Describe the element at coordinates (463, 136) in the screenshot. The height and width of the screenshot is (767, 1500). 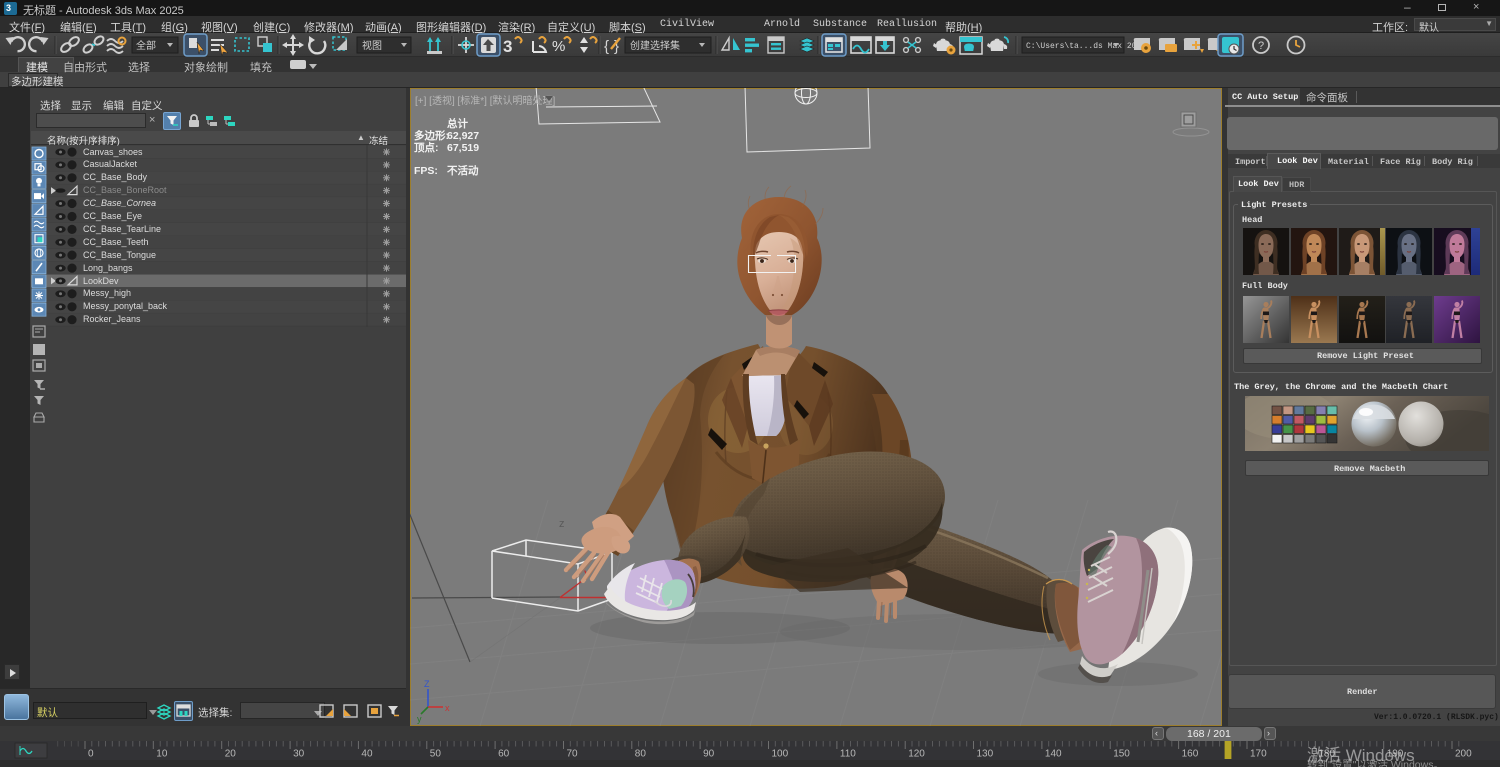
I see `svg-text: 62,927` at that location.